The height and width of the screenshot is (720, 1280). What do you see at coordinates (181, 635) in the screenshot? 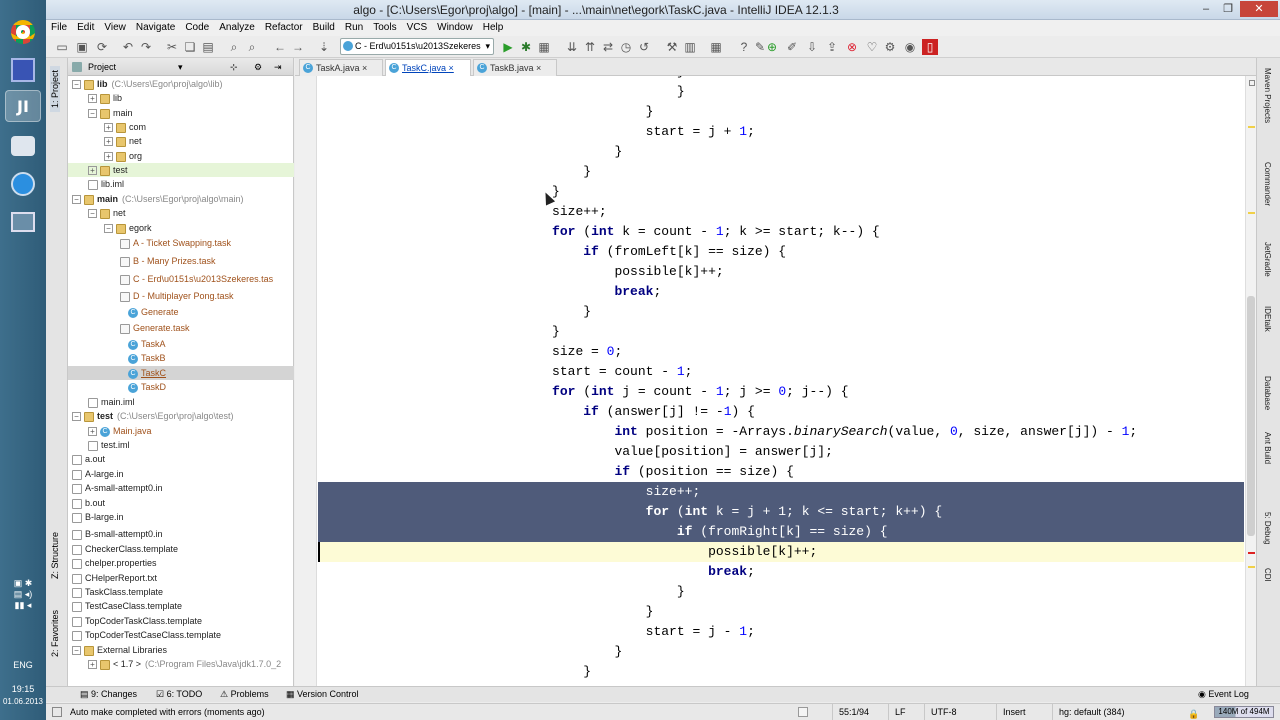
I see `tree-item: TopCoderTestCaseClass.template` at bounding box center [181, 635].